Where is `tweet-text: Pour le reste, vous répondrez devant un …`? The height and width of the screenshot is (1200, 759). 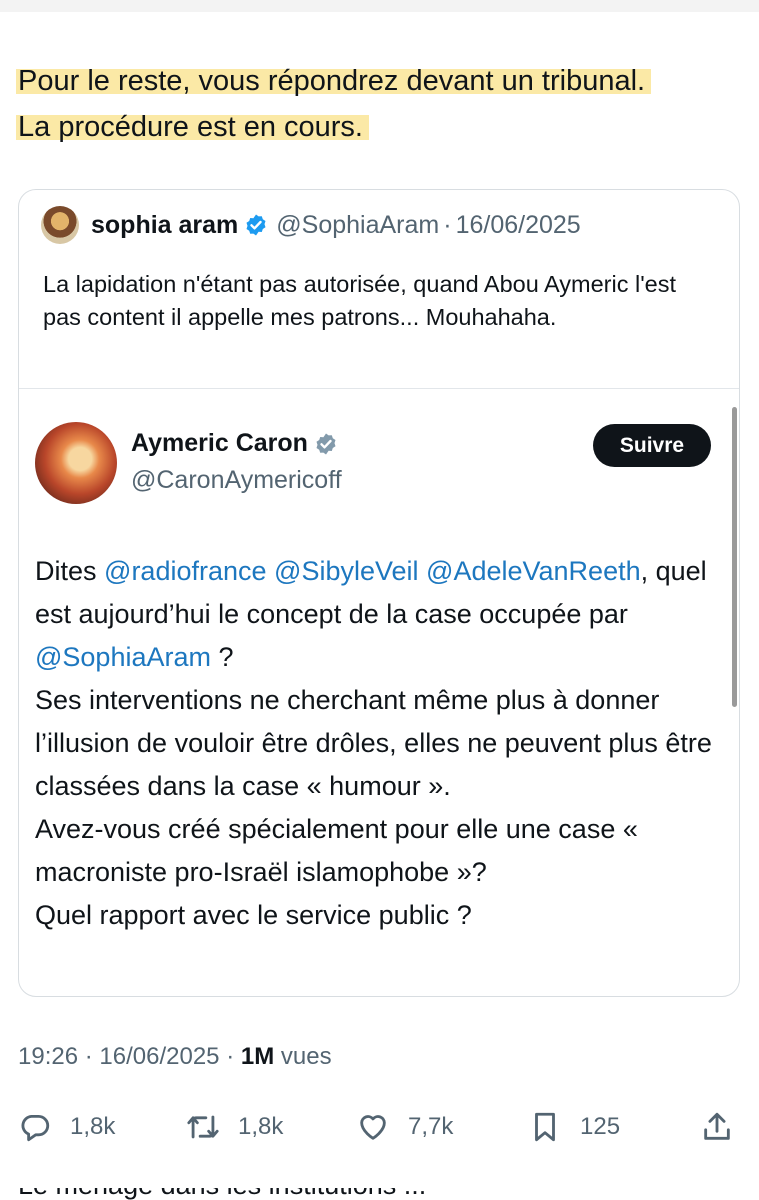 tweet-text: Pour le reste, vous répondrez devant un … is located at coordinates (382, 104).